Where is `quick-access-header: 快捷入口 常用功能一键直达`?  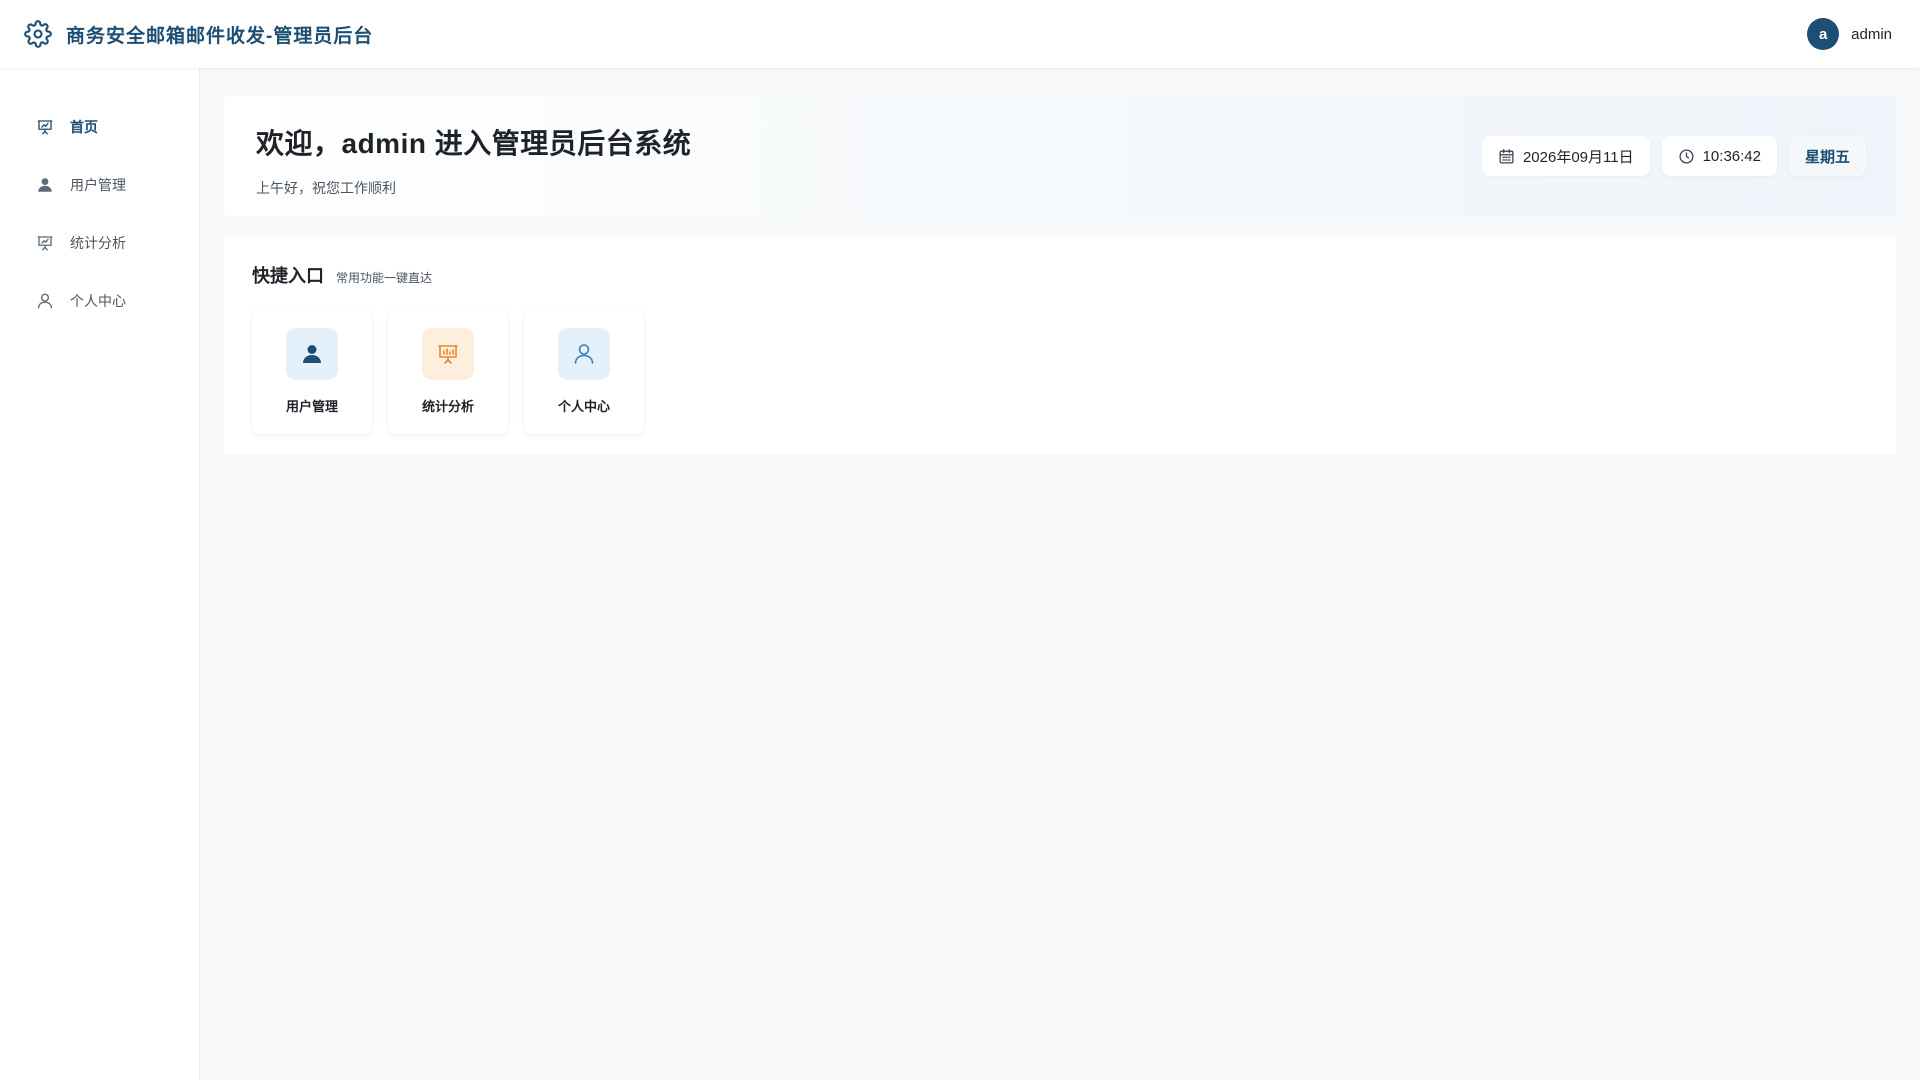
quick-access-header: 快捷入口 常用功能一键直达 is located at coordinates (1060, 275).